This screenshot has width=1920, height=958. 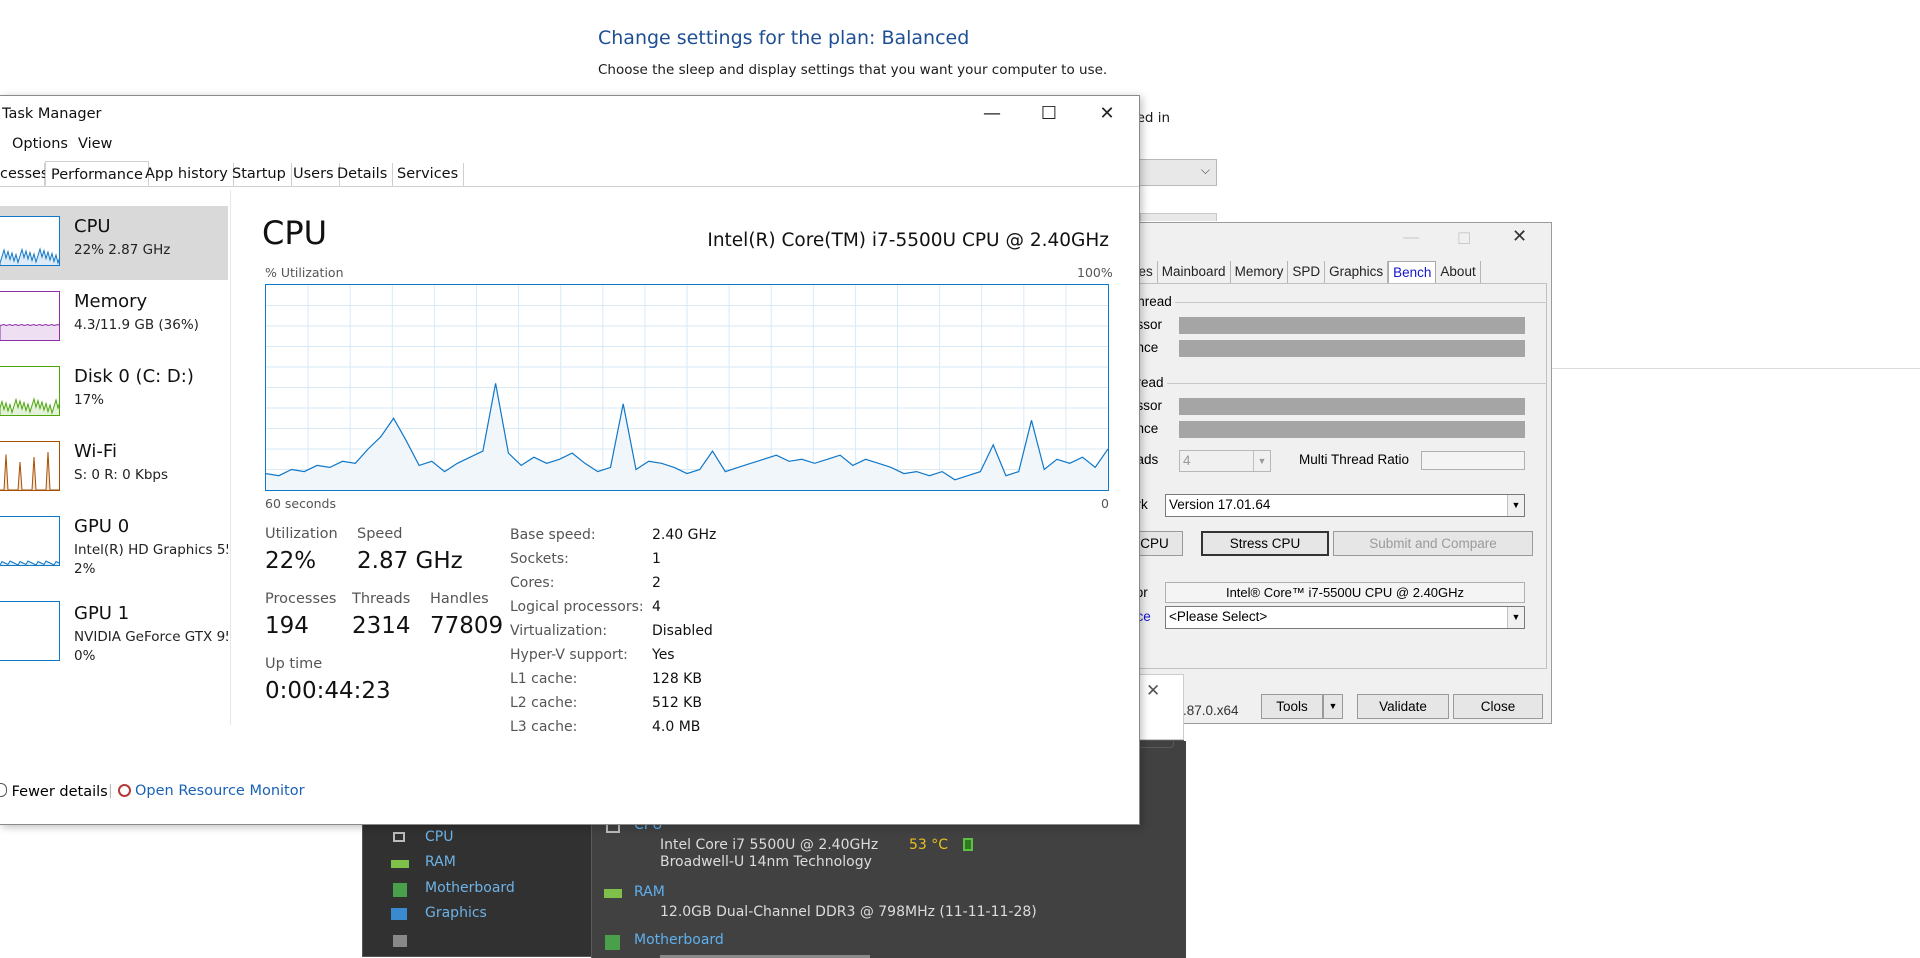 I want to click on stress-cpu-button: Stress CPU, so click(x=1265, y=543).